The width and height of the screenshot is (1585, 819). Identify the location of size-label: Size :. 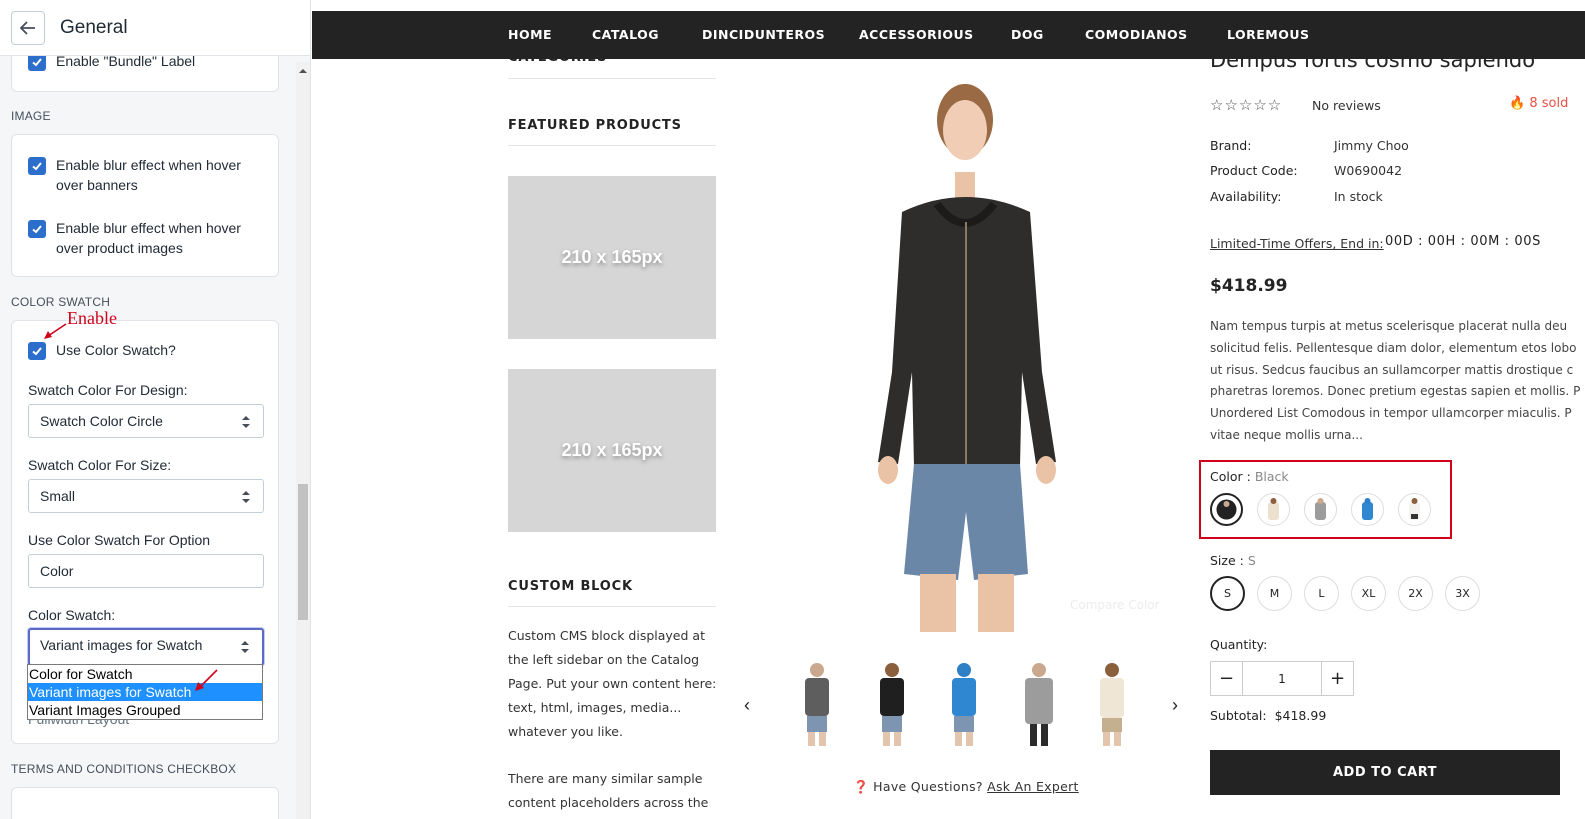
(1227, 560).